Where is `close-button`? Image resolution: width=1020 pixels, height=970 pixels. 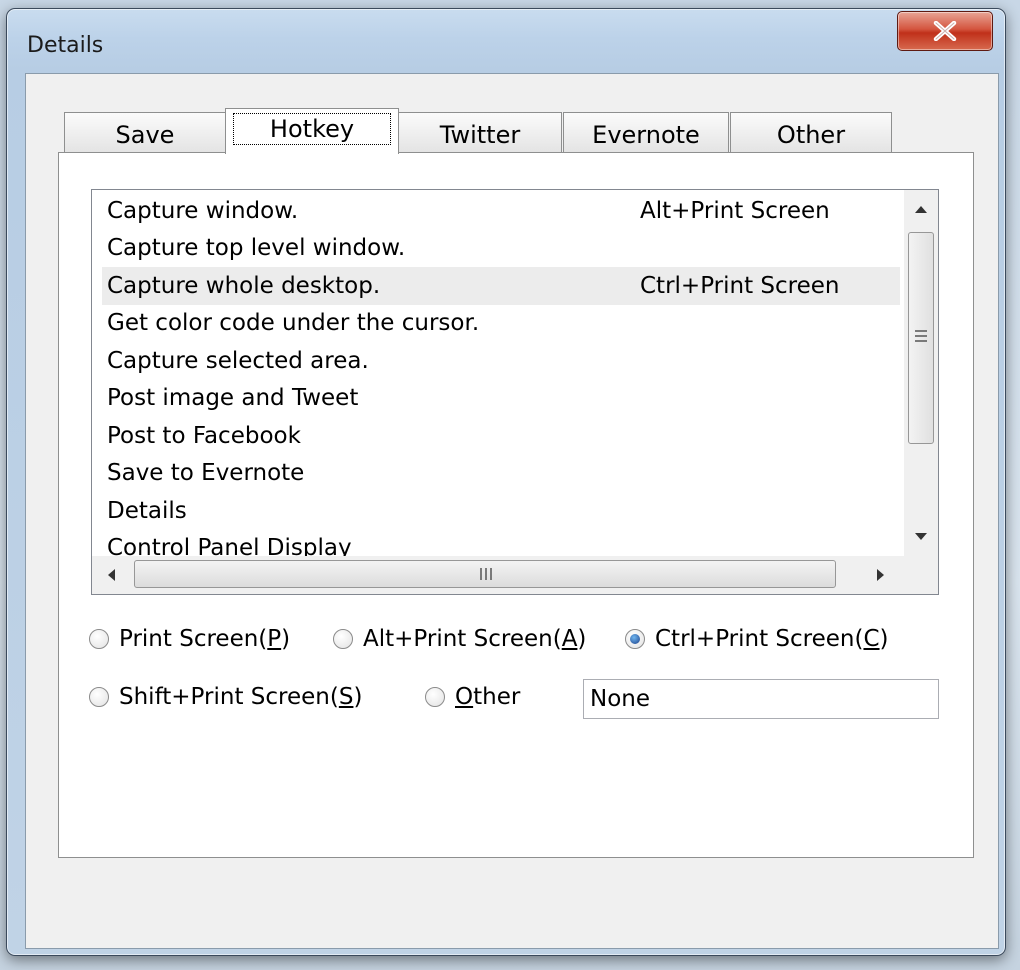
close-button is located at coordinates (945, 31).